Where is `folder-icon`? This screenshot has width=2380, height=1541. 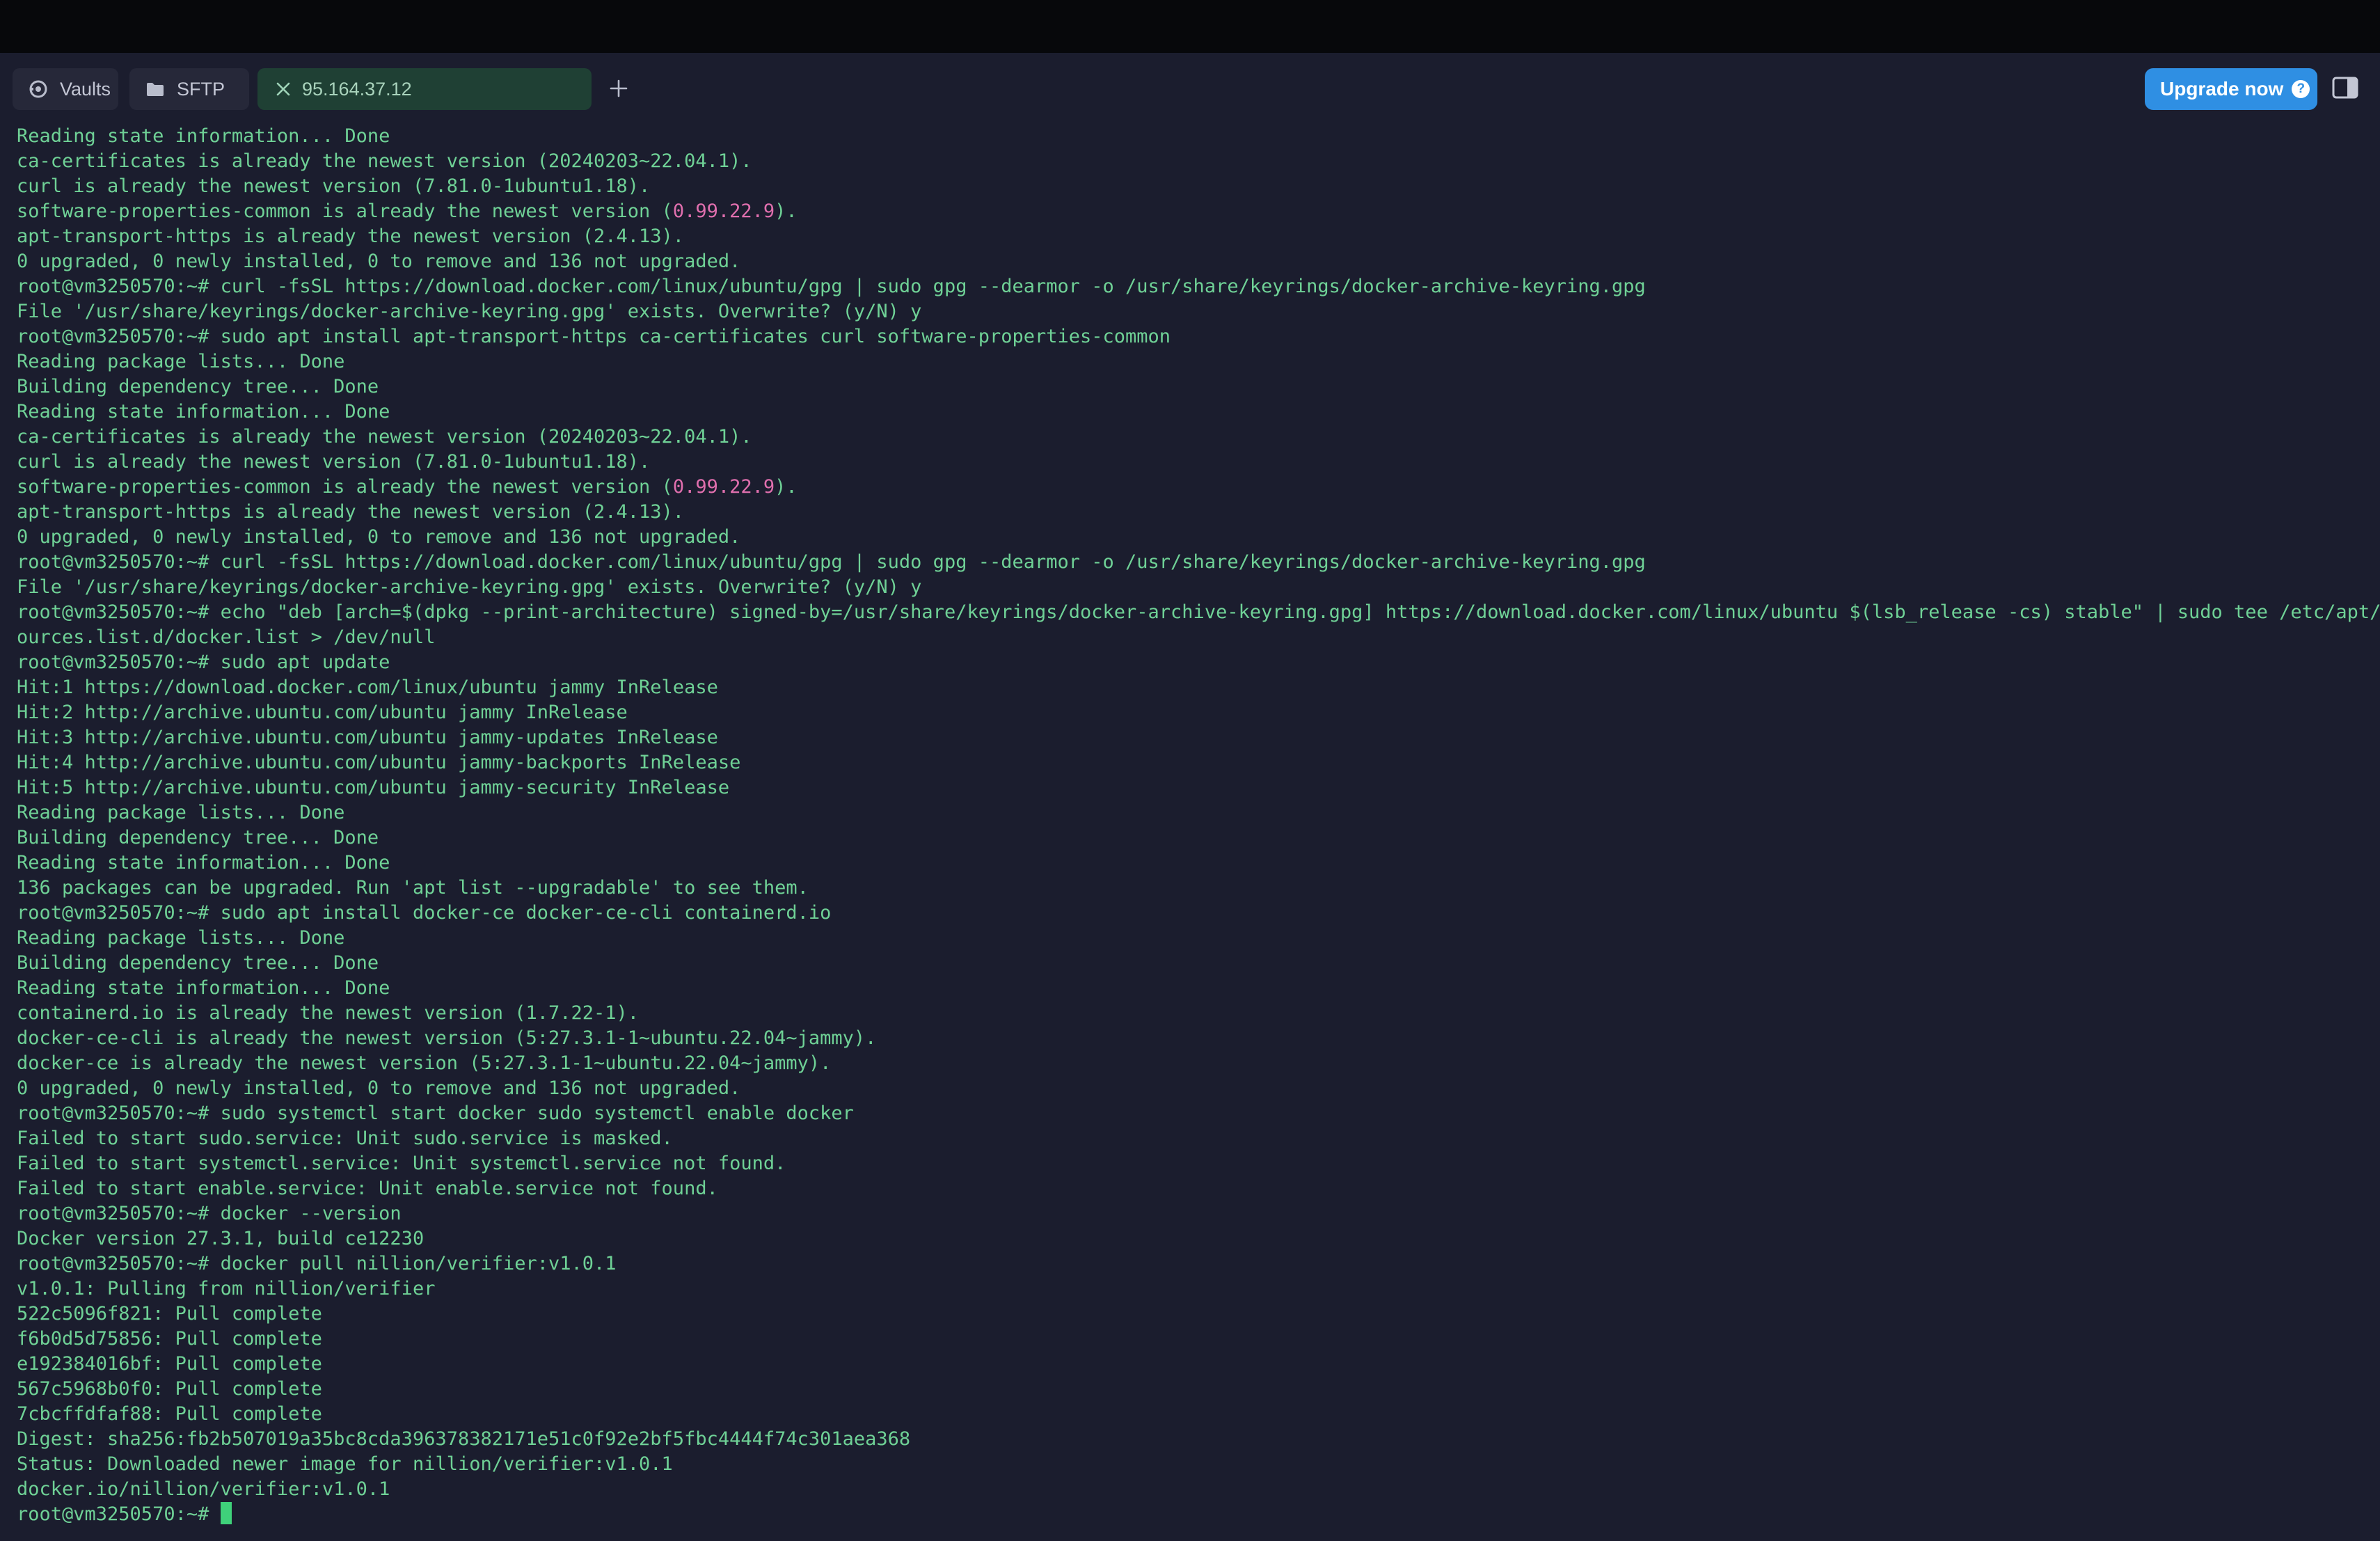 folder-icon is located at coordinates (155, 89).